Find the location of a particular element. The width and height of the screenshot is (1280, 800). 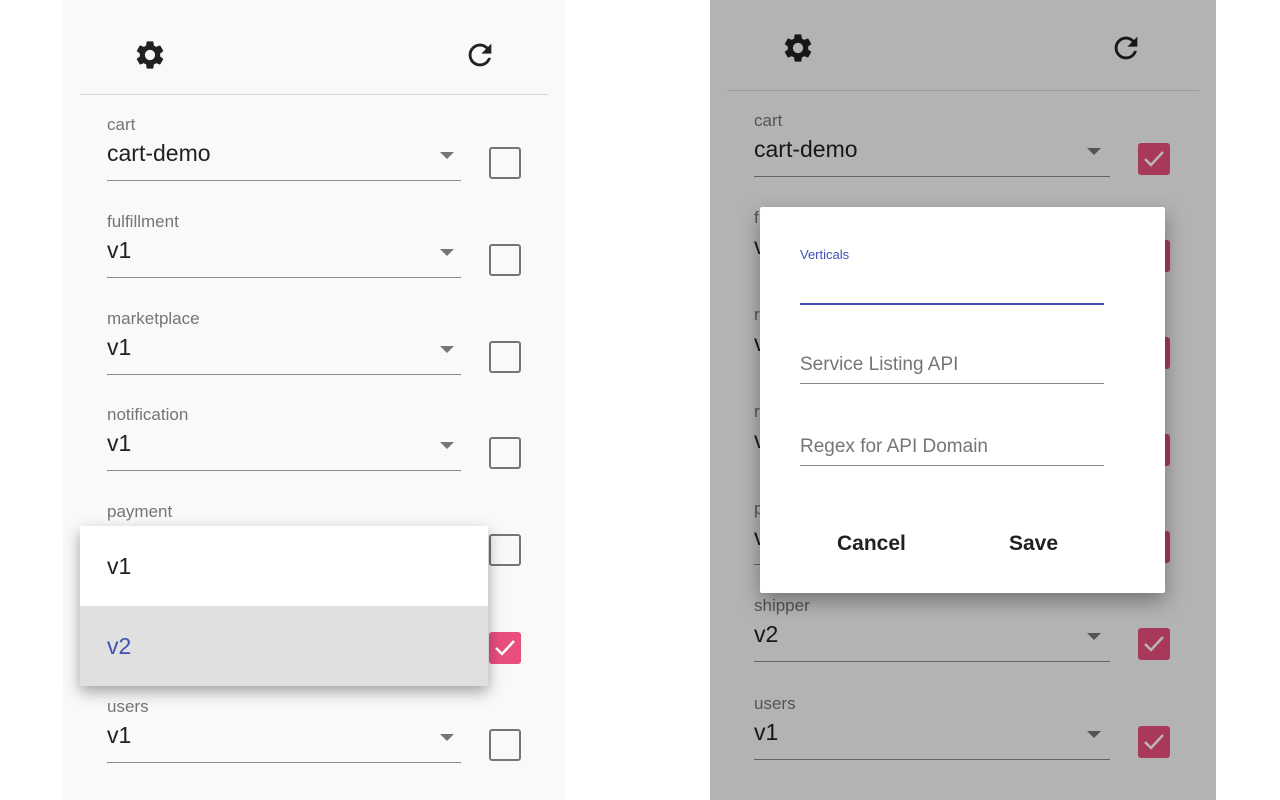

toolbar is located at coordinates (314, 47).